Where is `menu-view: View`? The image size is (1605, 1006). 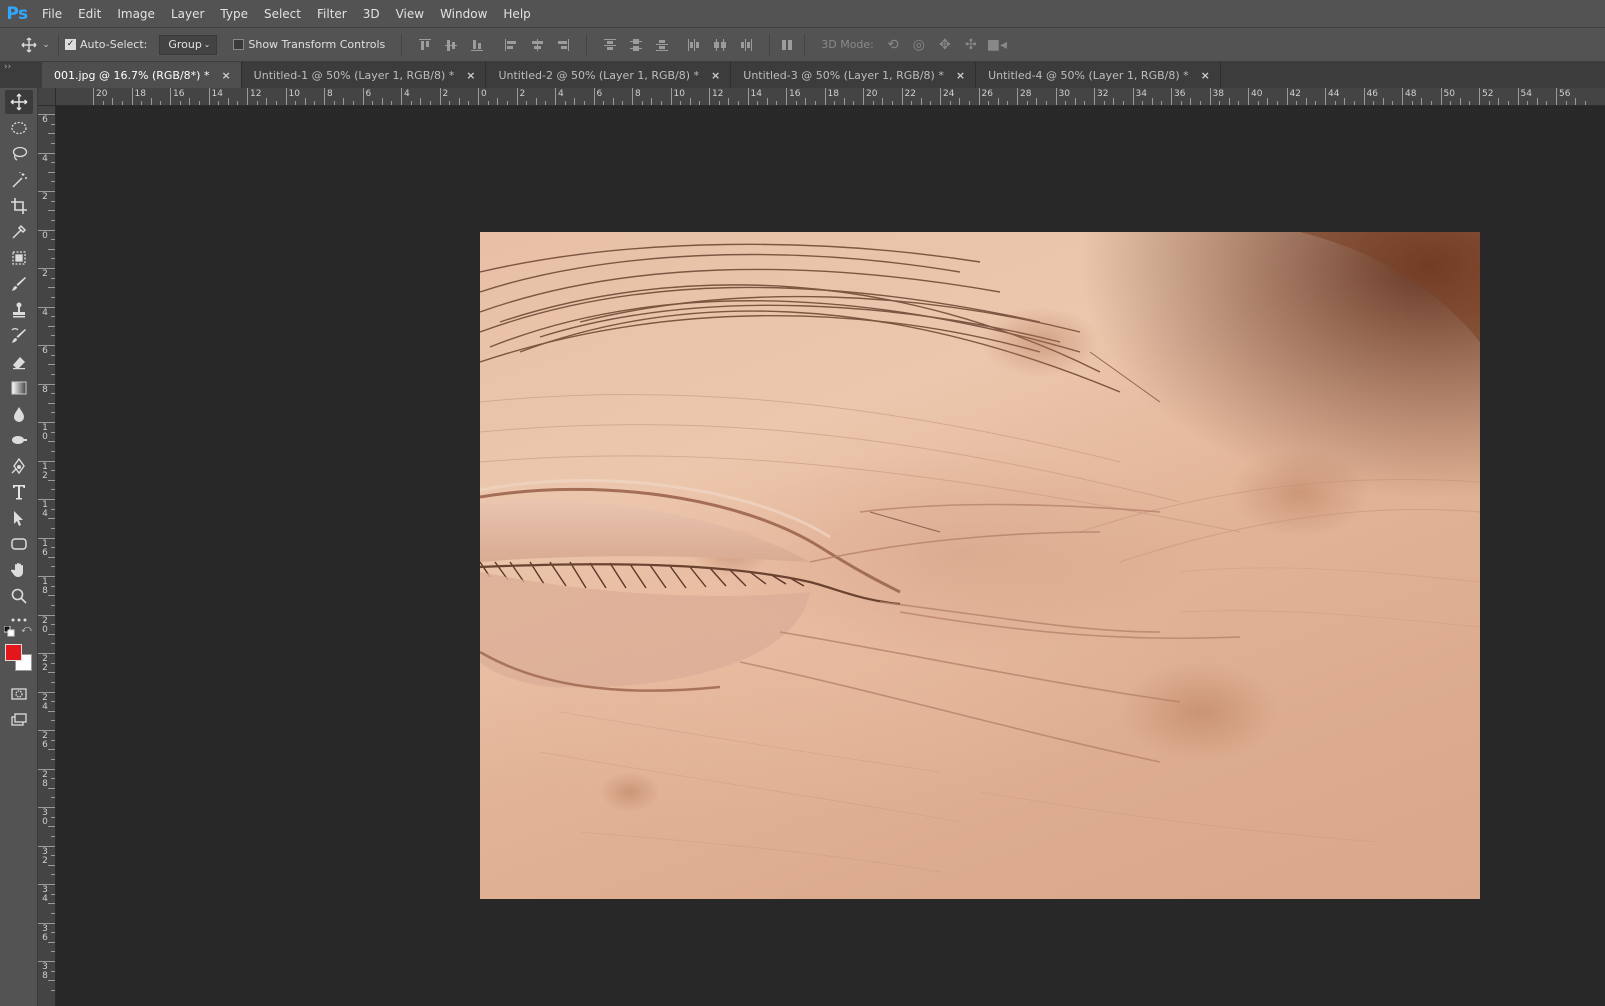
menu-view: View is located at coordinates (410, 14).